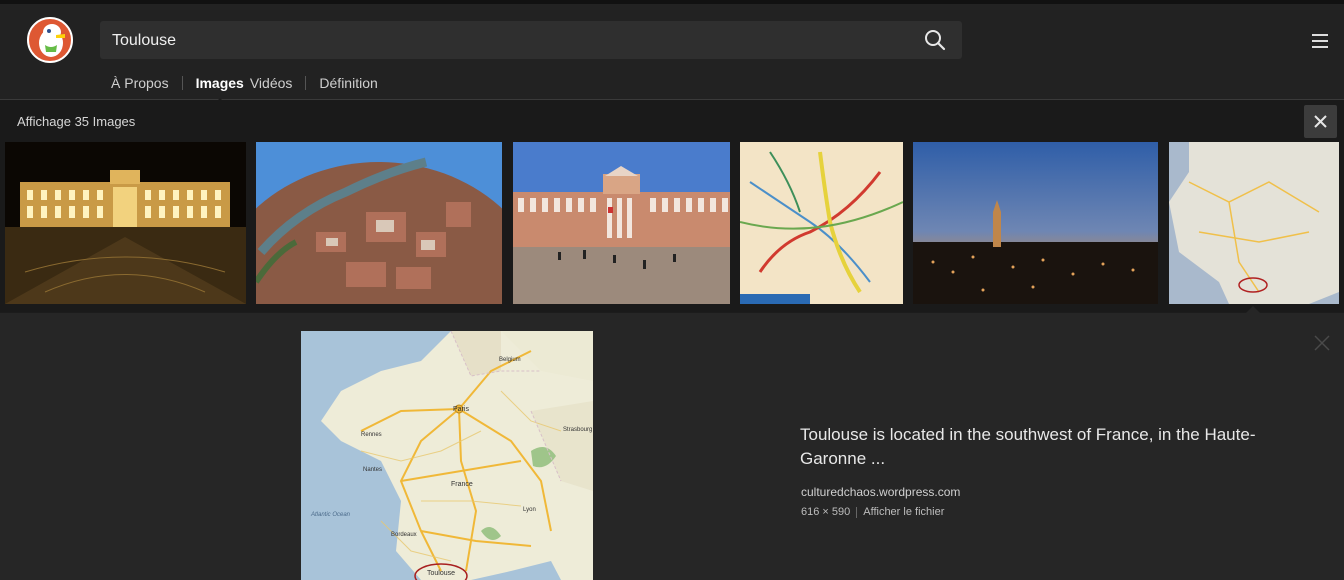 The width and height of the screenshot is (1344, 580). What do you see at coordinates (1253, 309) in the screenshot?
I see `selected-tile-pointer` at bounding box center [1253, 309].